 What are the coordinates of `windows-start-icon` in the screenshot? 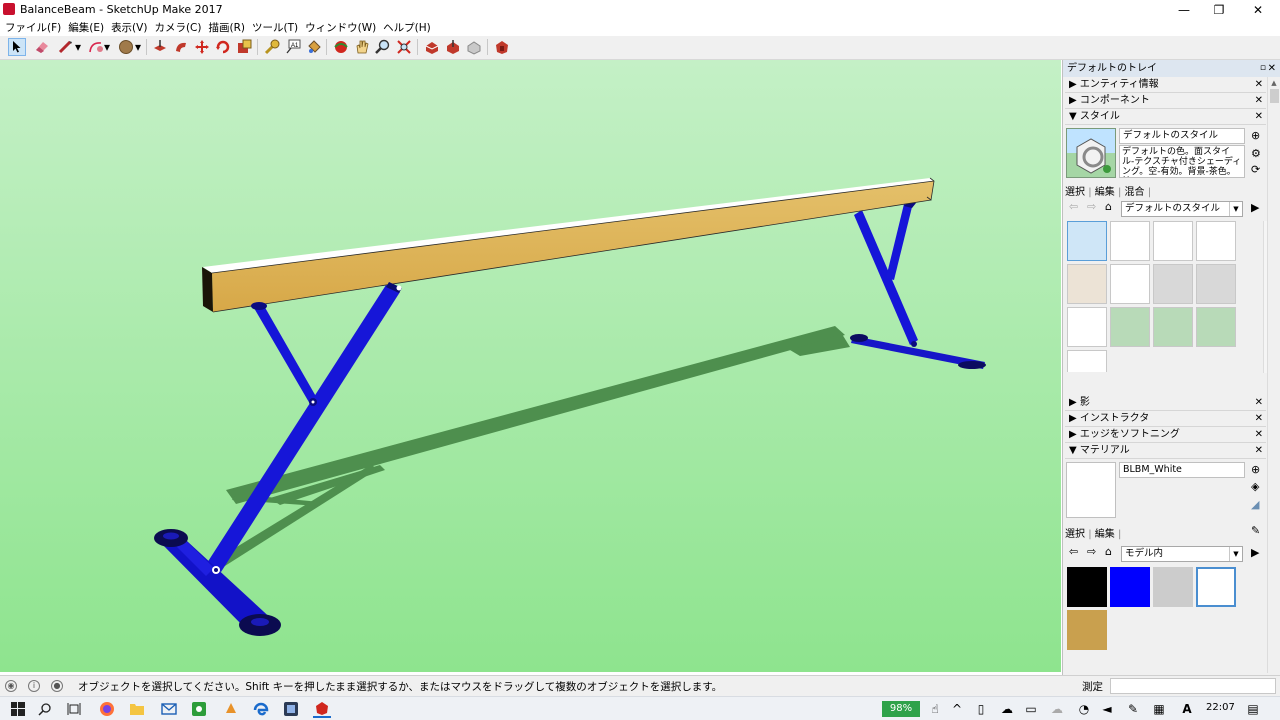 It's located at (18, 709).